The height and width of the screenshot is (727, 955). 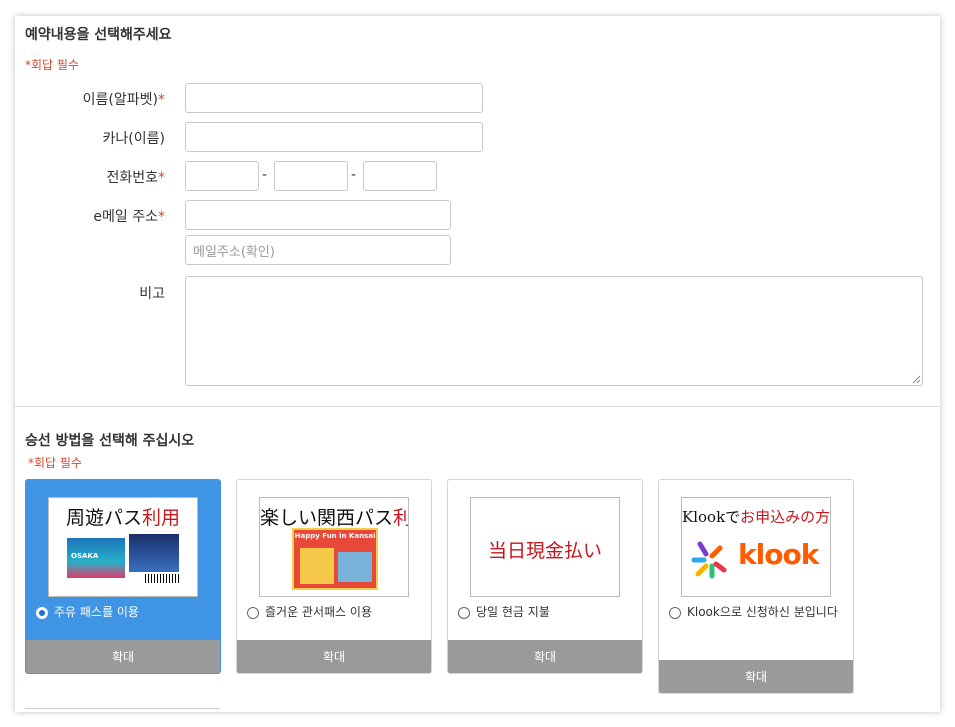 I want to click on option-image-cash: 当日現金払い, so click(x=545, y=547).